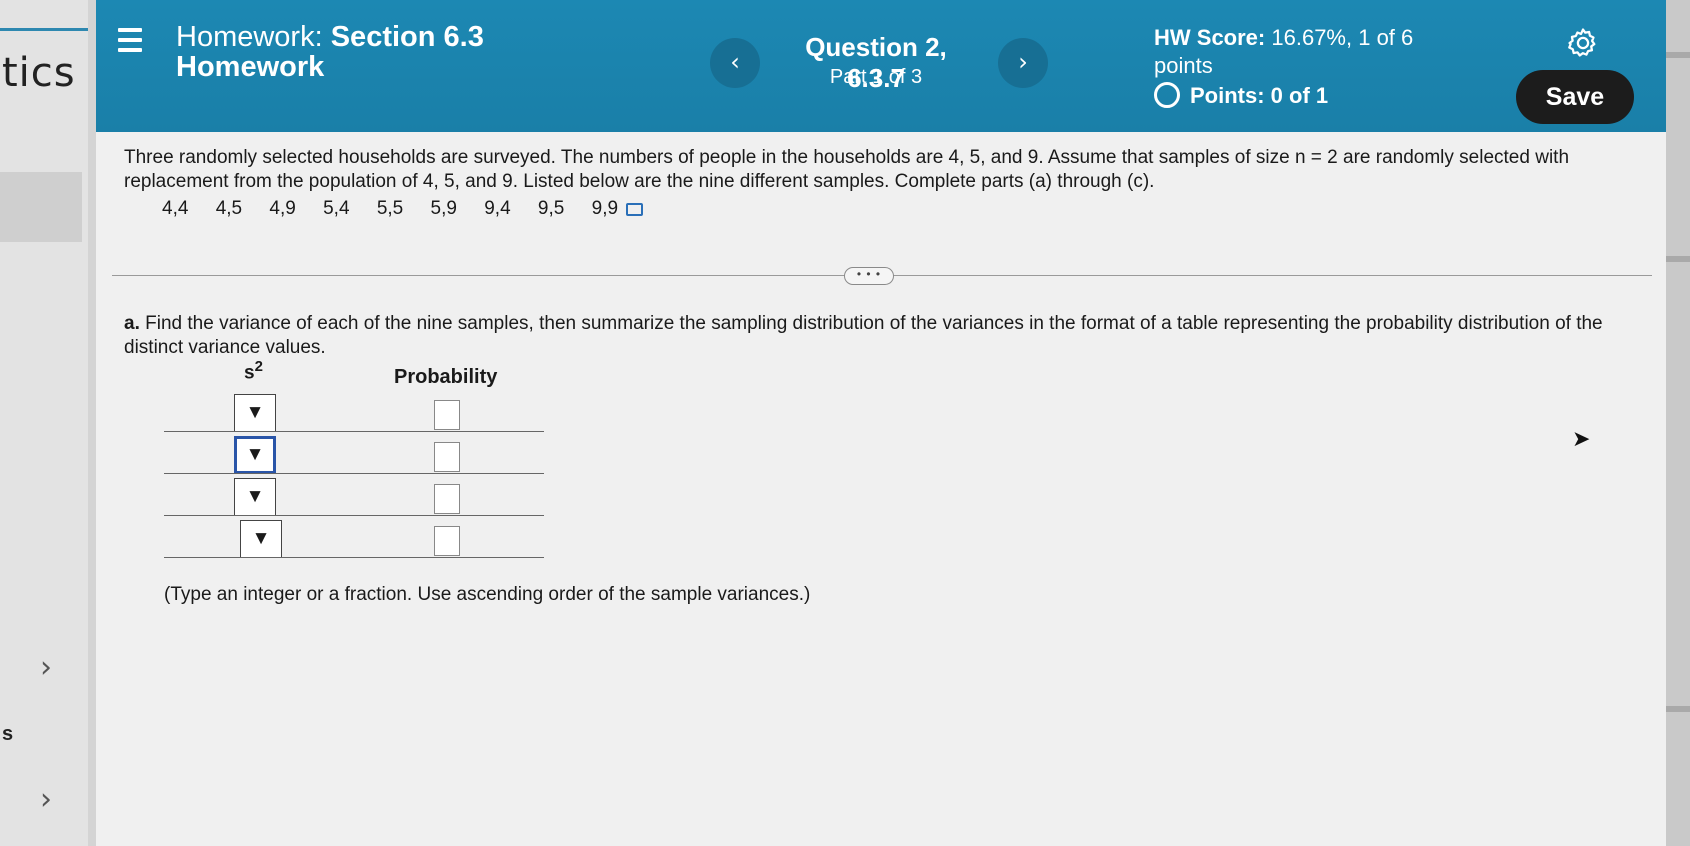 This screenshot has height=846, width=1690. Describe the element at coordinates (411, 209) in the screenshot. I see `sample-list: 4,4 4,5 4,9 5,4 5,5 5,9 9,4 9,5 9,9` at that location.